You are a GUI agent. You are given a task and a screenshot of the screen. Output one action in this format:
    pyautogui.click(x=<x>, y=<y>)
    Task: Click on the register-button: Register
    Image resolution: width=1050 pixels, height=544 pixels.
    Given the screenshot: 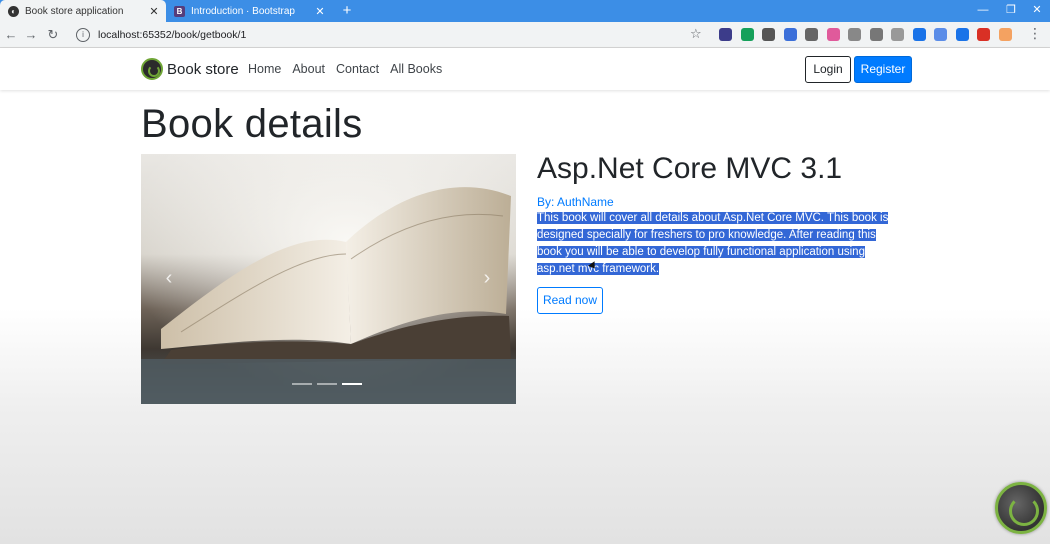 What is the action you would take?
    pyautogui.click(x=883, y=69)
    